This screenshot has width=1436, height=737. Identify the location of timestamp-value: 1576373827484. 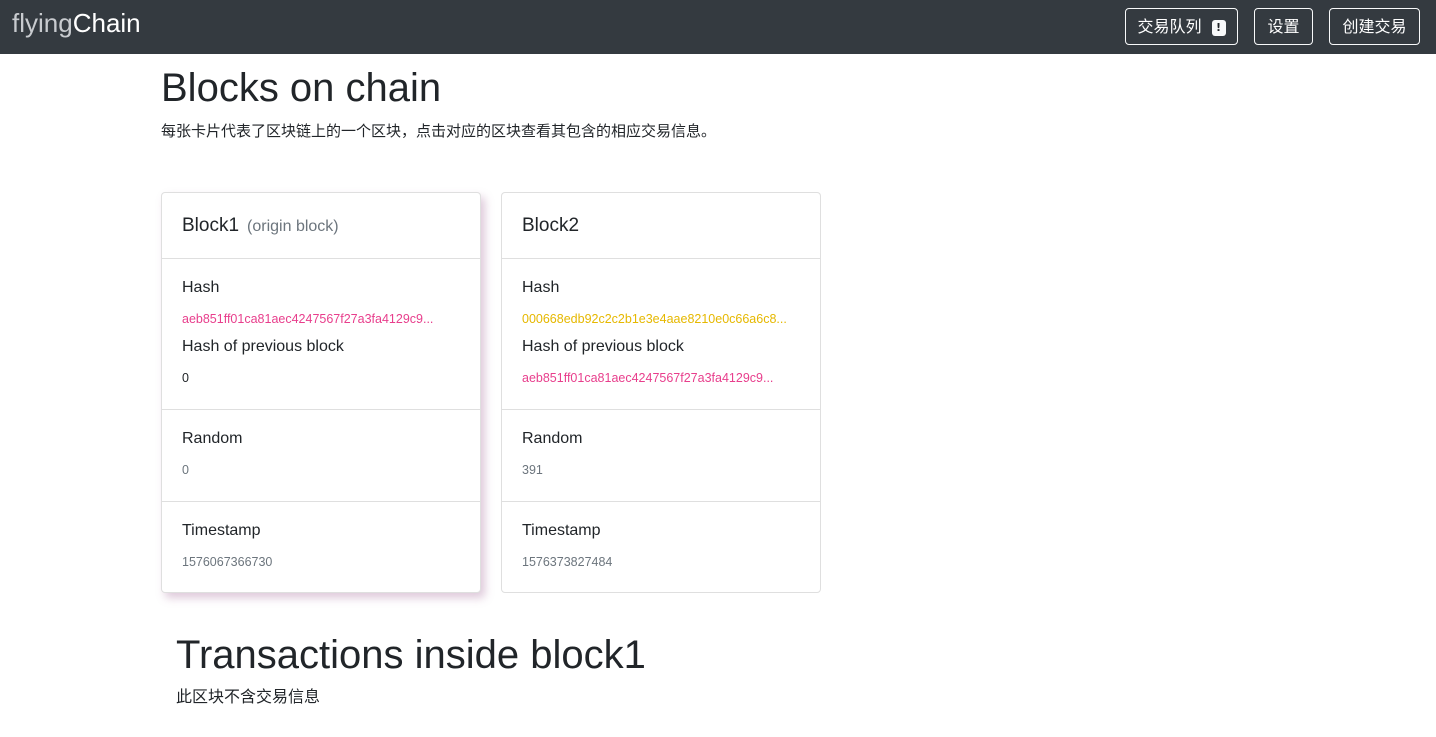
(567, 562).